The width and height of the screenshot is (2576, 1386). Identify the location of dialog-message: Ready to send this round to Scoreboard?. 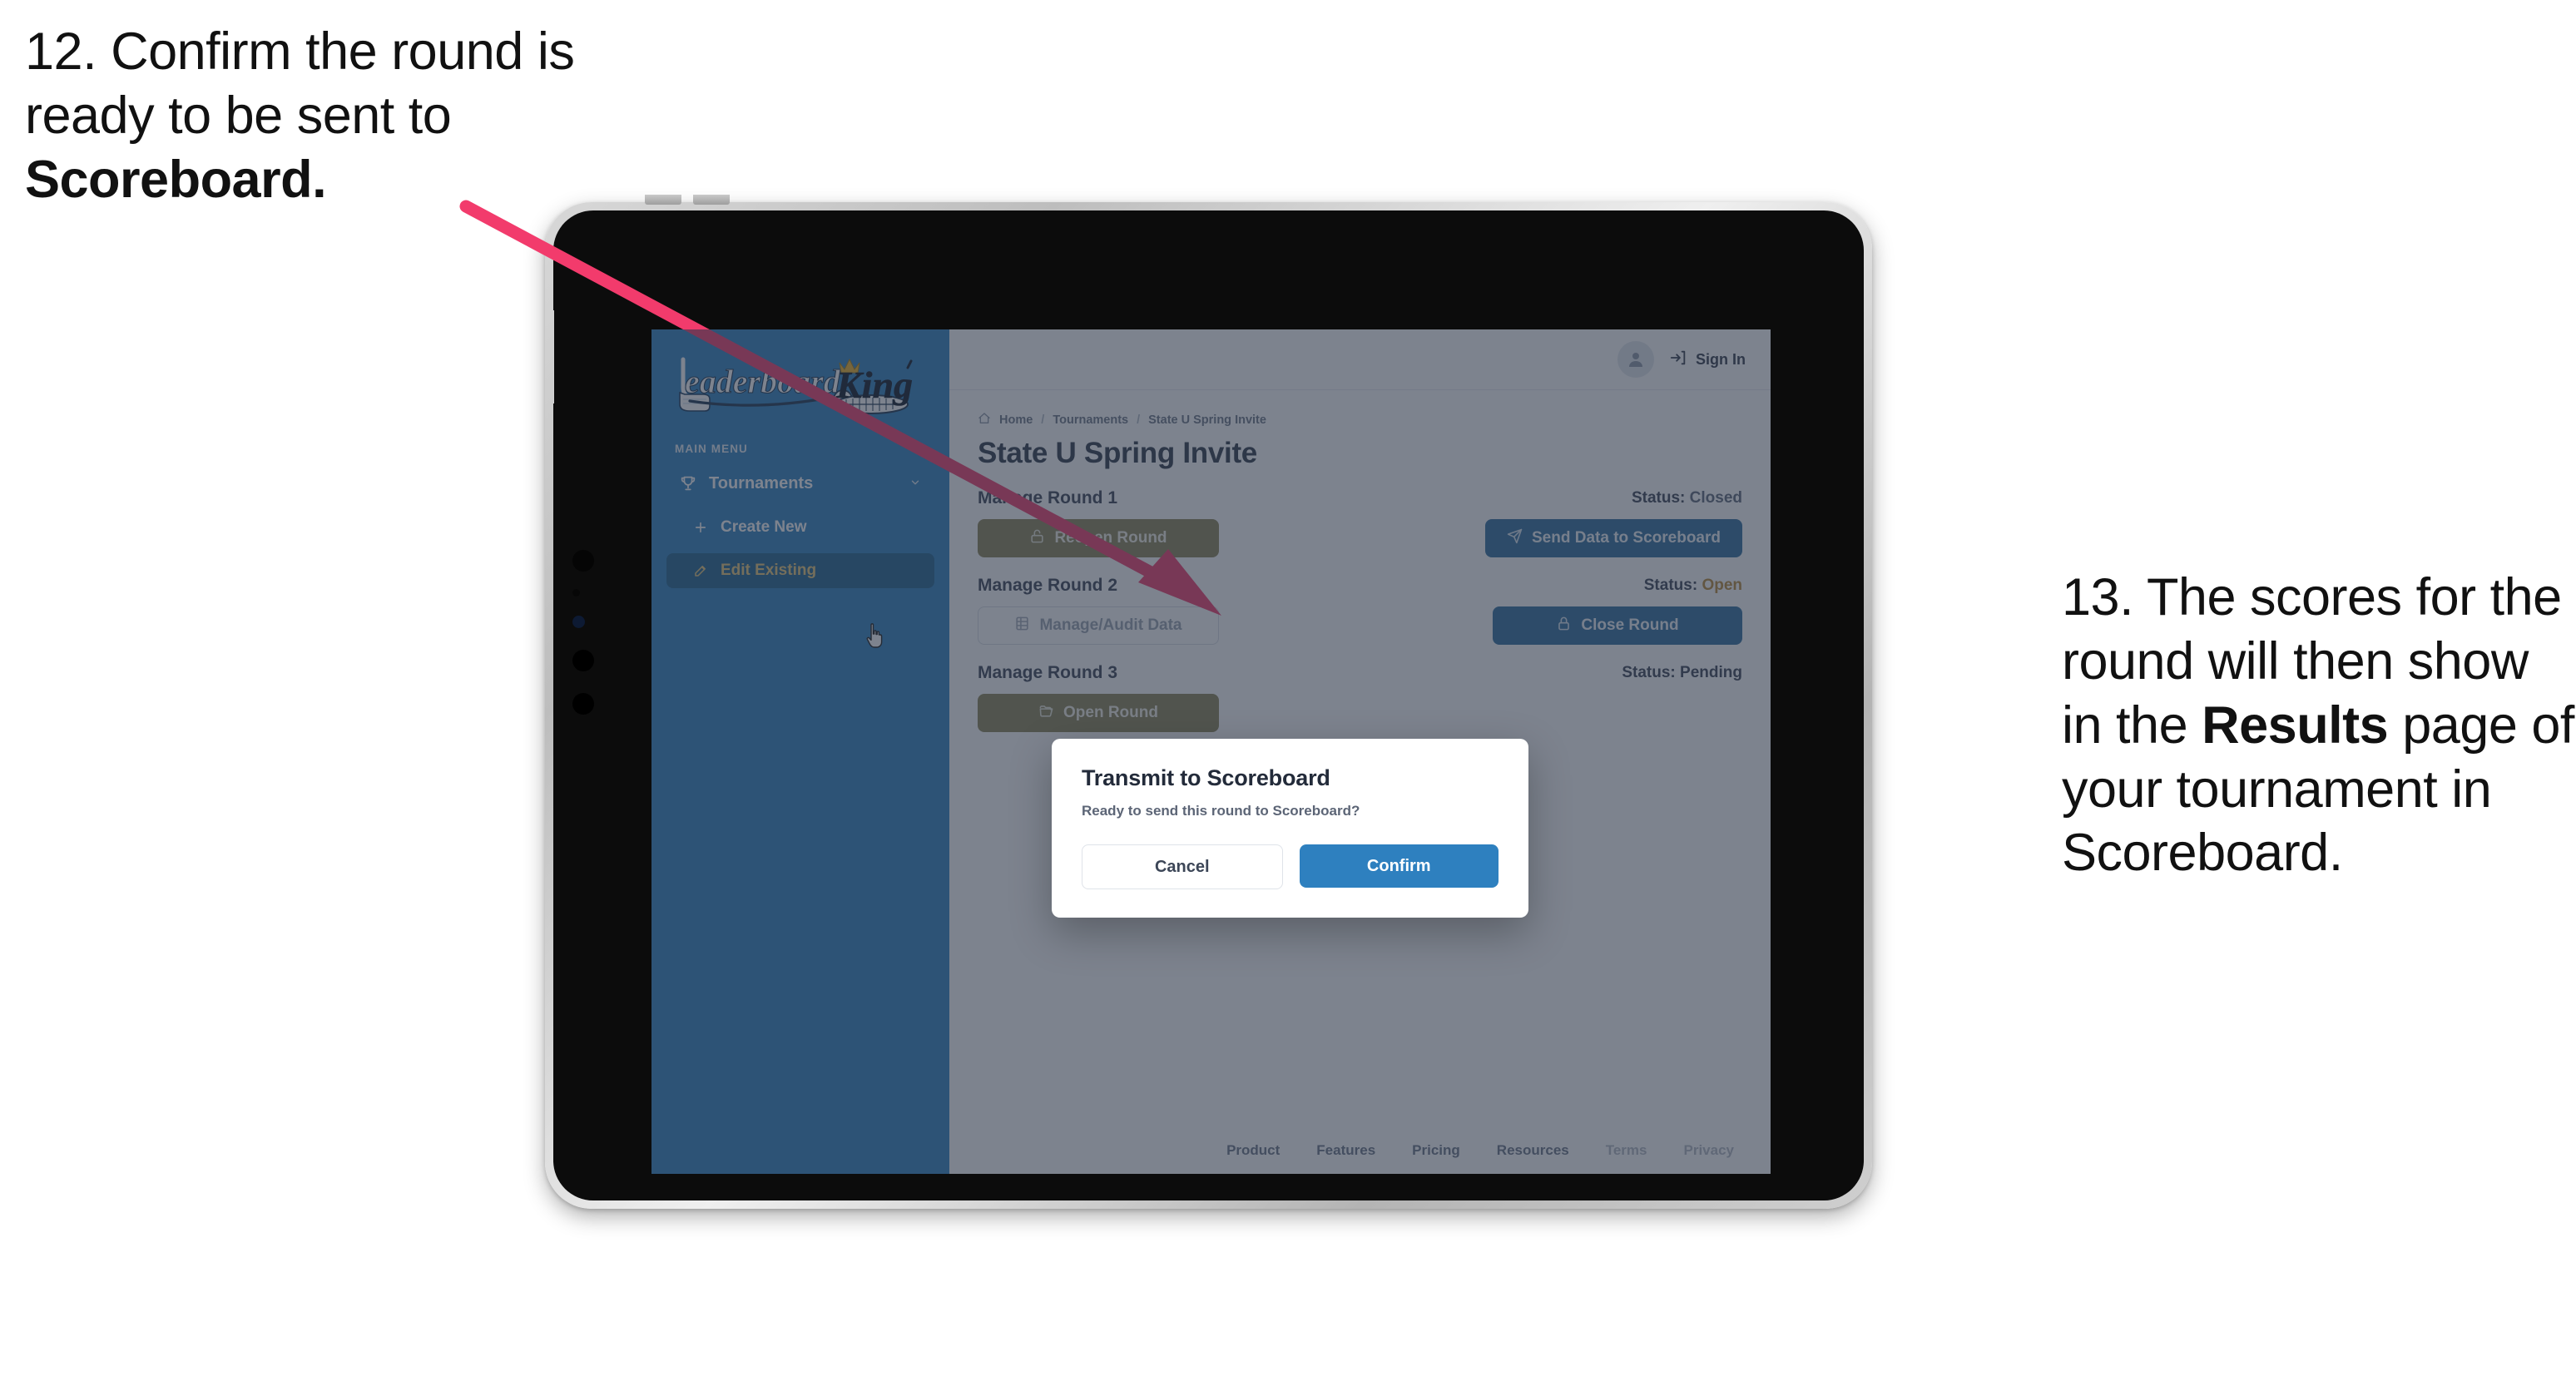
(1221, 811).